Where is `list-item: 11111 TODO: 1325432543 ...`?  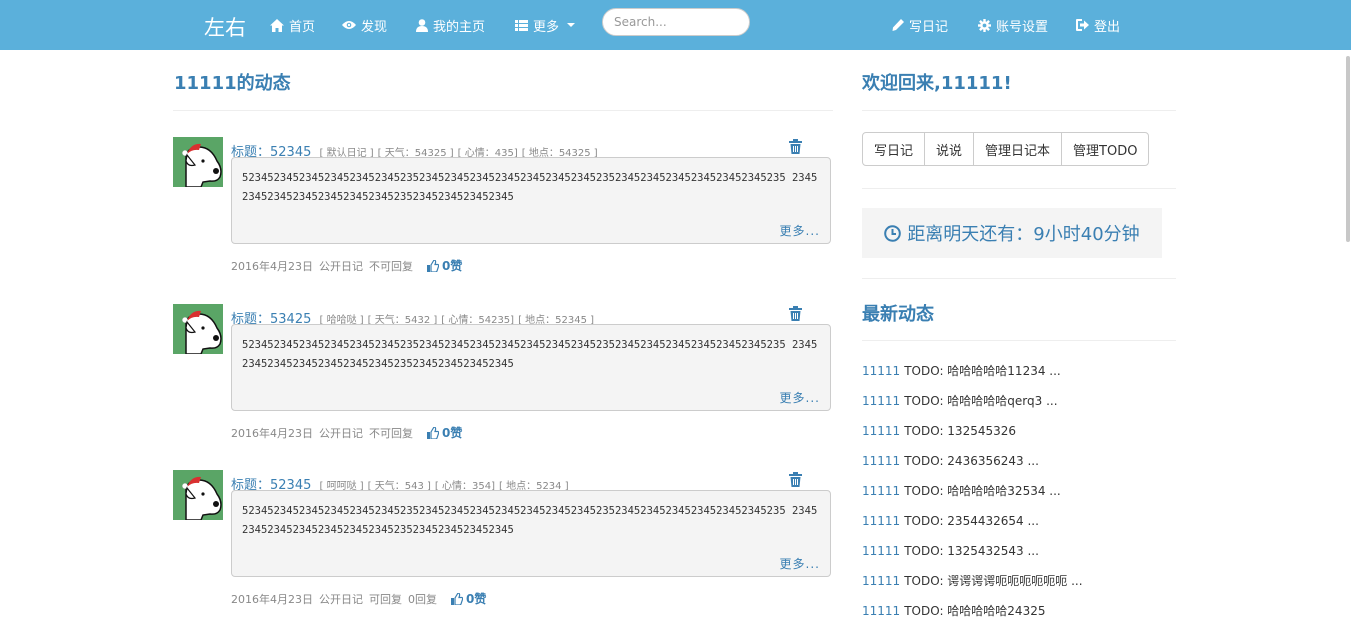 list-item: 11111 TODO: 1325432543 ... is located at coordinates (1022, 557).